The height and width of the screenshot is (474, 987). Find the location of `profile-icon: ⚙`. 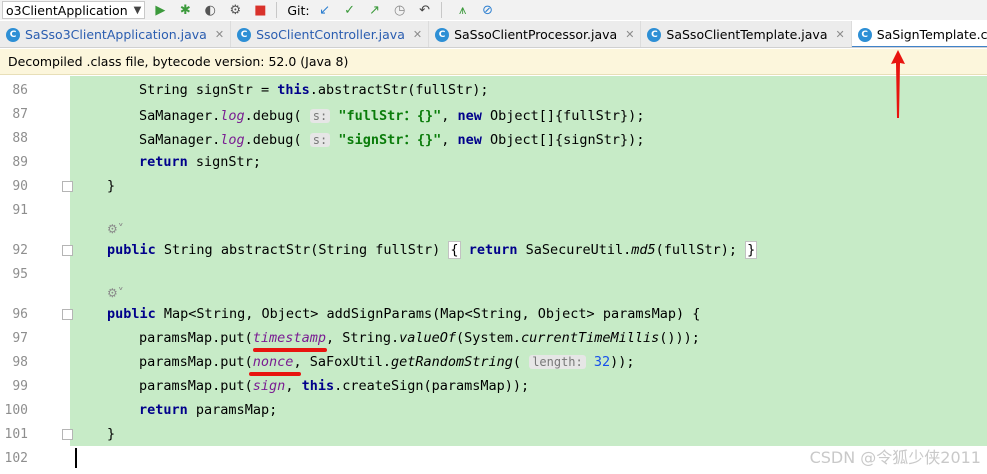

profile-icon: ⚙ is located at coordinates (235, 10).